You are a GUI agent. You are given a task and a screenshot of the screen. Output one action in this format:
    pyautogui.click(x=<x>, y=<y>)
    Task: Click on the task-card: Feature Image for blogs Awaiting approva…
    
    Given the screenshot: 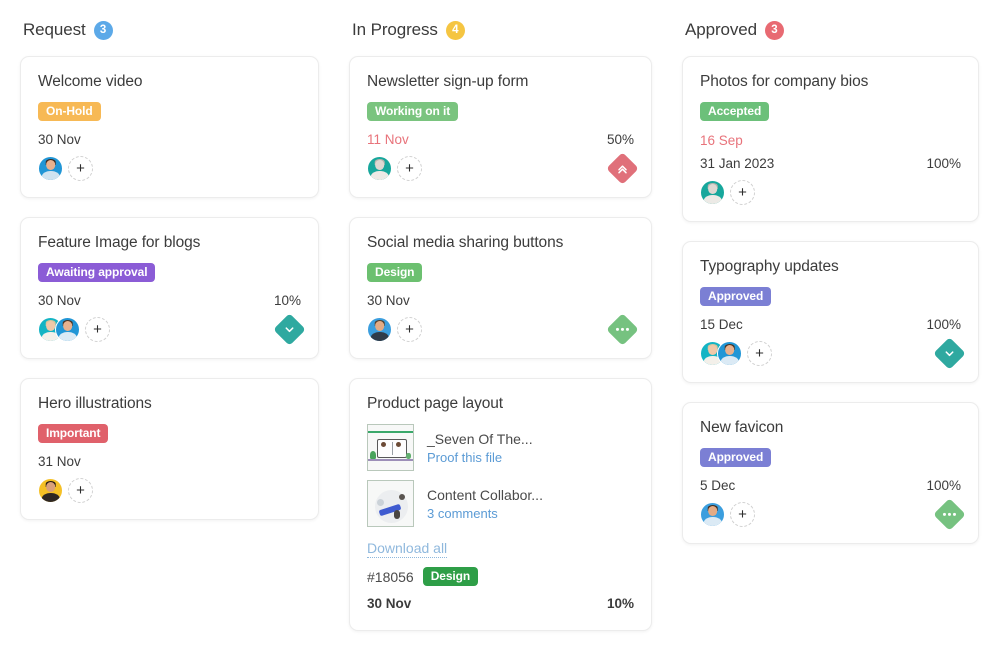 What is the action you would take?
    pyautogui.click(x=169, y=288)
    